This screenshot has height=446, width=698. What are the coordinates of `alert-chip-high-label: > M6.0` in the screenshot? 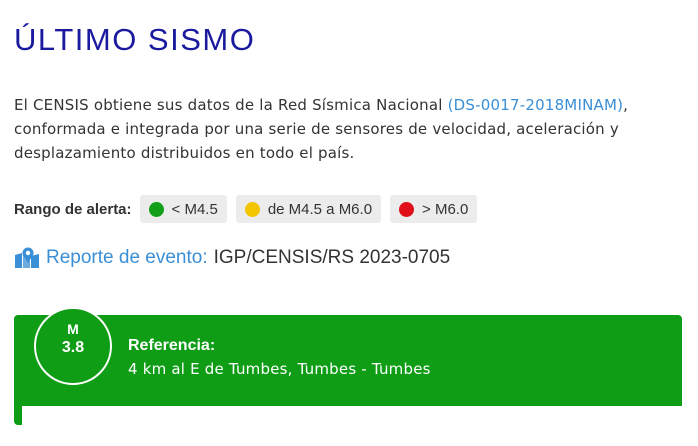 It's located at (445, 209).